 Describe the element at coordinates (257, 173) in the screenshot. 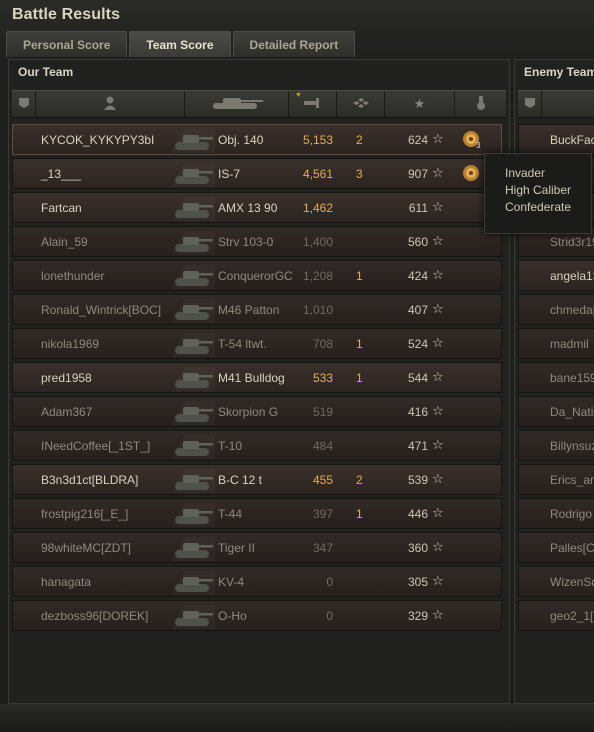

I see `team-row: _13___ IS-7 4,561 3 907 ☆` at that location.